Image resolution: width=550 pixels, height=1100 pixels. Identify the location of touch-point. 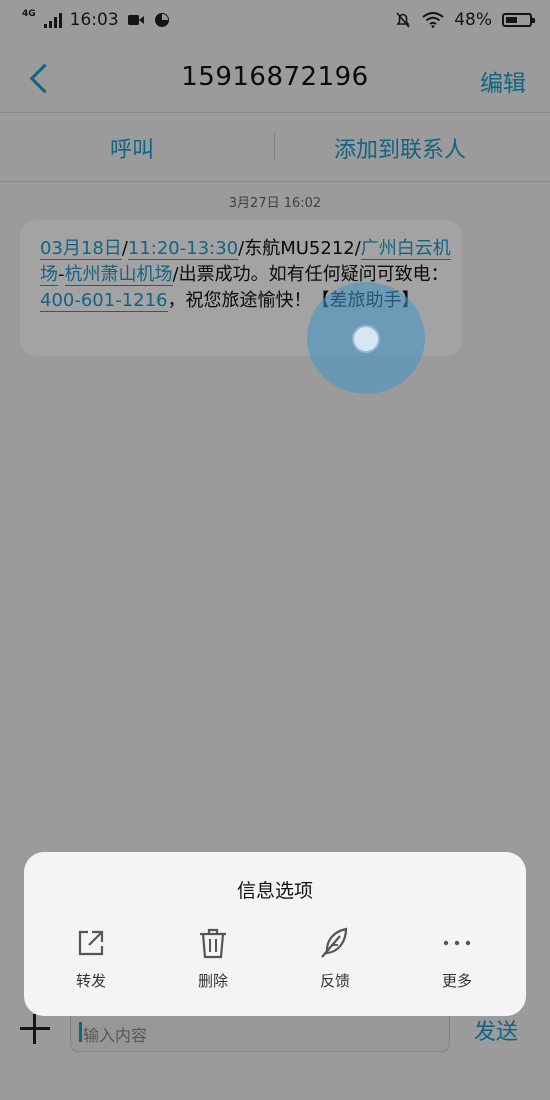
(366, 339).